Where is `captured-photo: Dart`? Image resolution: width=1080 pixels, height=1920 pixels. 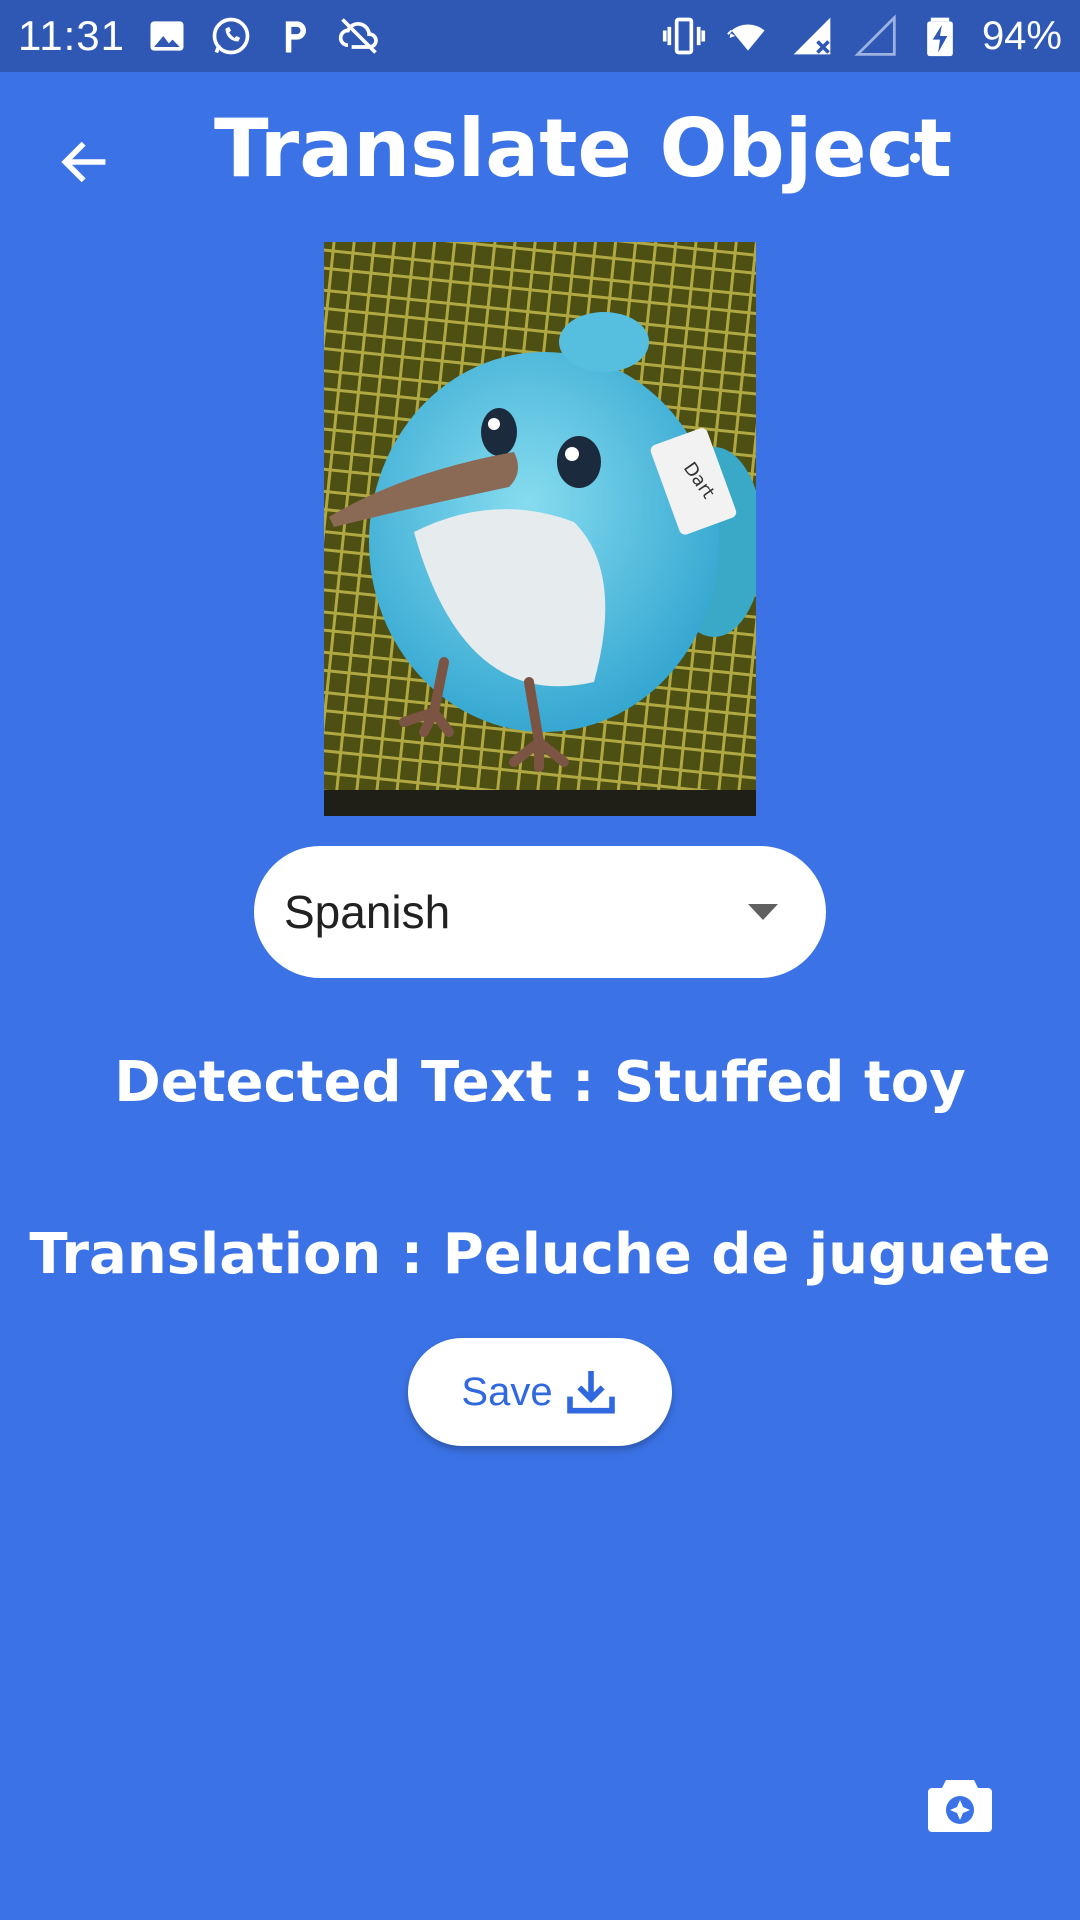
captured-photo: Dart is located at coordinates (540, 529).